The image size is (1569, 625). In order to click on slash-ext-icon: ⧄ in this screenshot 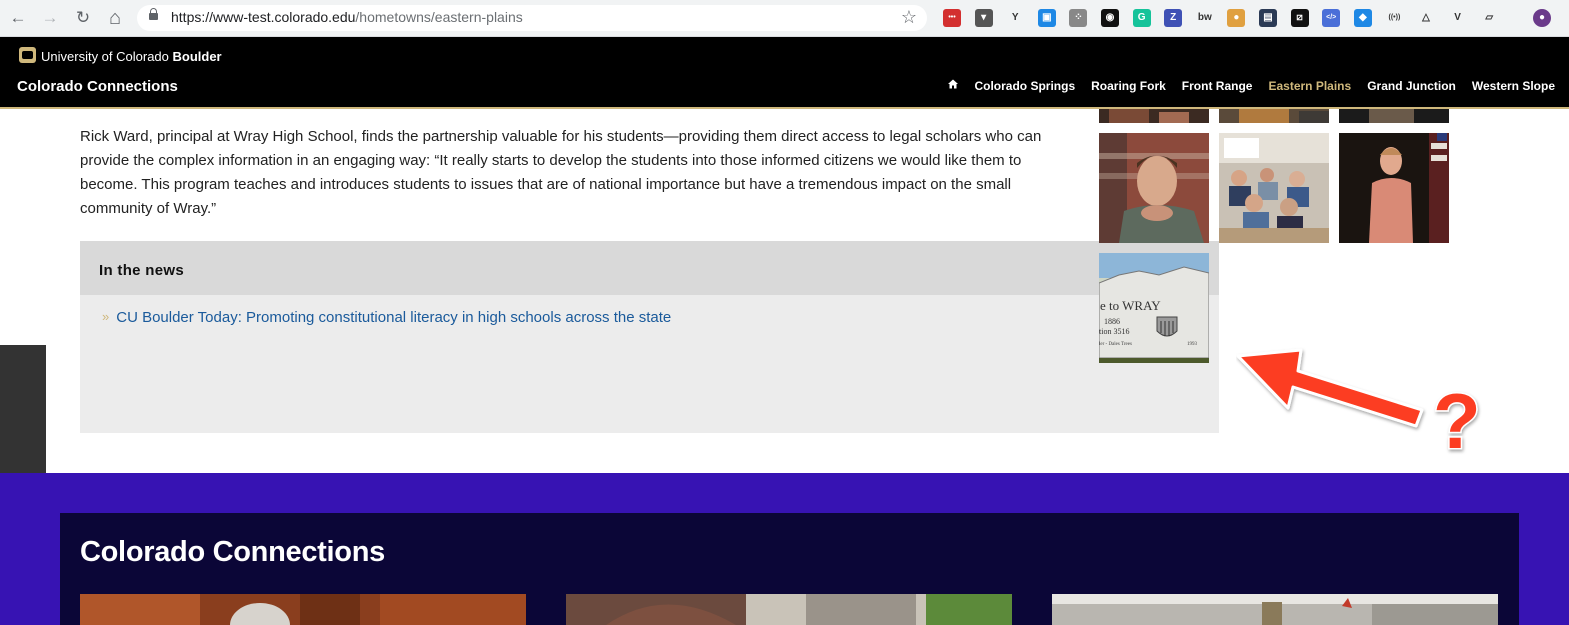, I will do `click(1299, 18)`.